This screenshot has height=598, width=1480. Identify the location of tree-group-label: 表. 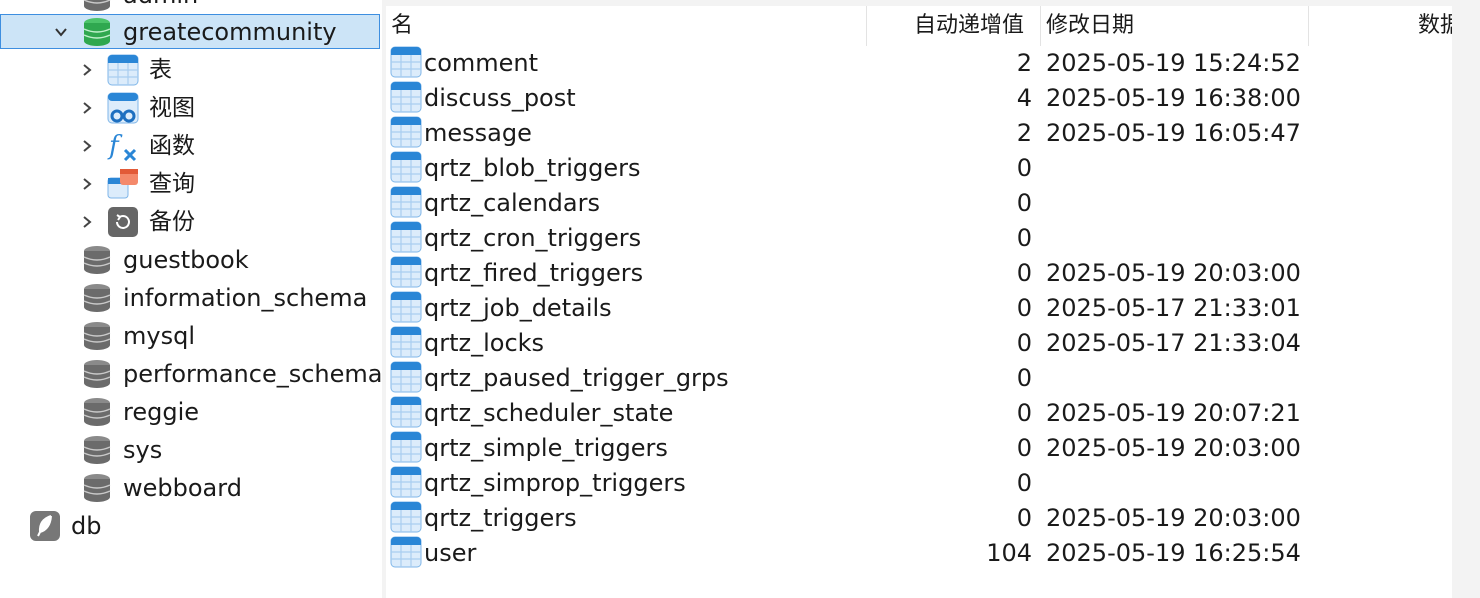
(160, 70).